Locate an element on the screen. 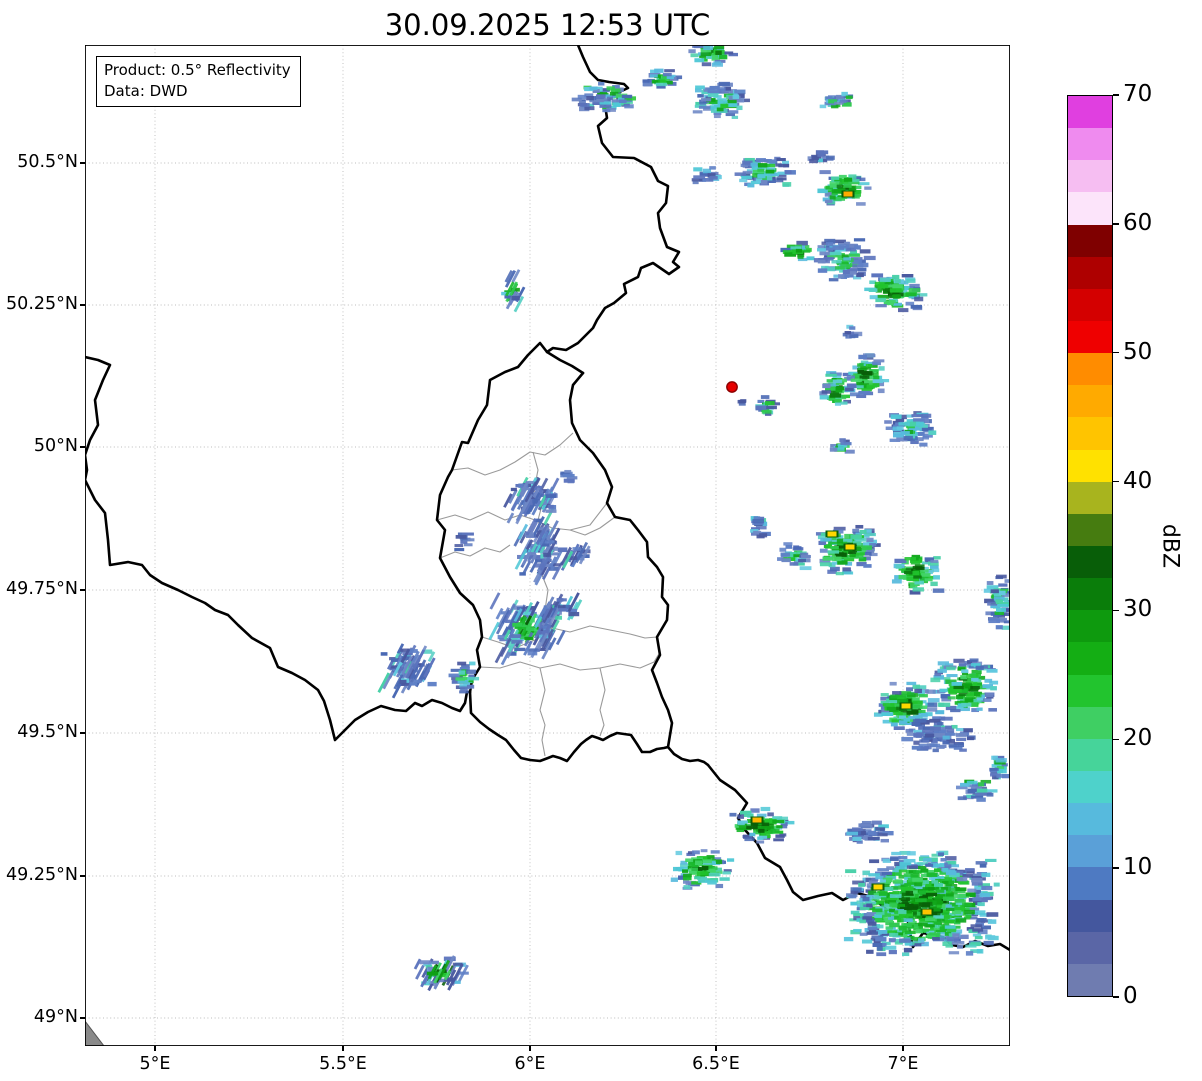  reflectivity-colorbar is located at coordinates (1090, 546).